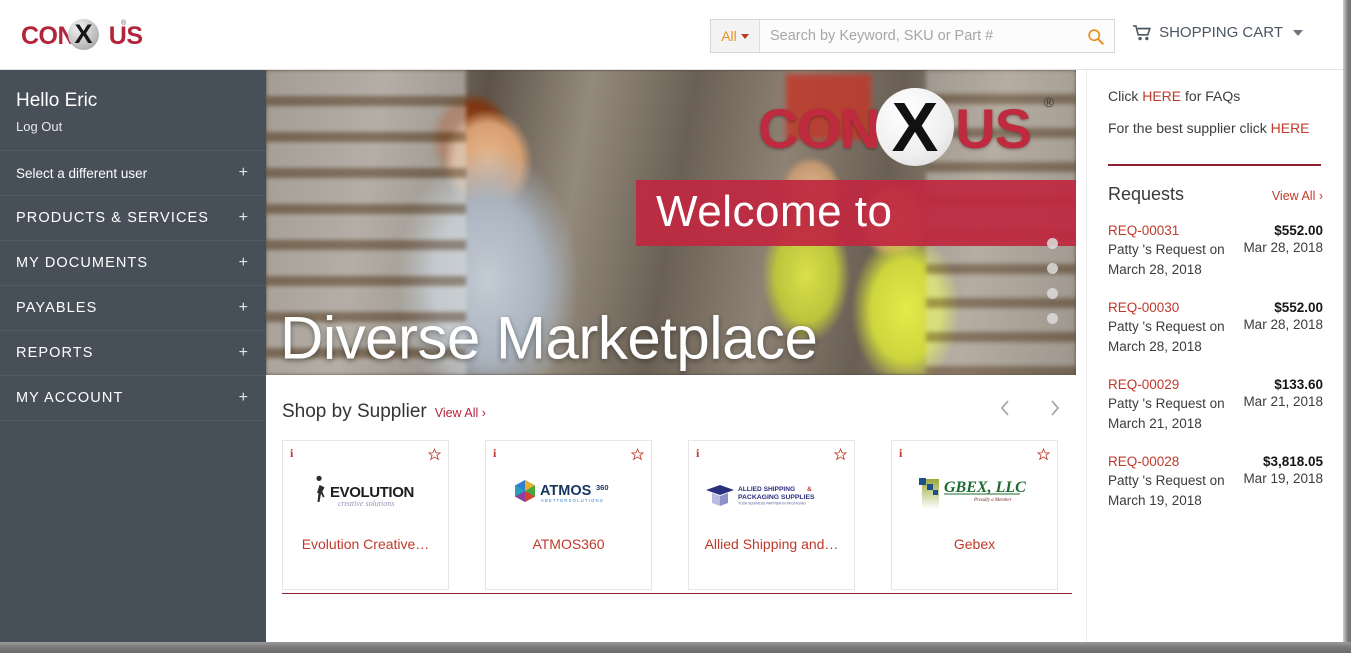  I want to click on best-supplier-line: For the best supplier click HERE, so click(1215, 128).